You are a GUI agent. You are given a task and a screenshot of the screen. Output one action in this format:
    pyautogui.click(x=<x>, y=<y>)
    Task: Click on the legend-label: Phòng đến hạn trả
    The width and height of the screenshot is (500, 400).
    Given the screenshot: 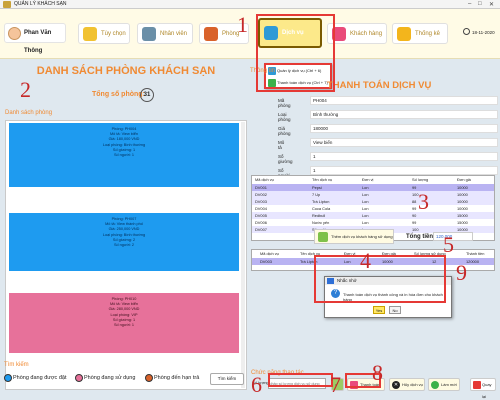 What is the action you would take?
    pyautogui.click(x=177, y=378)
    